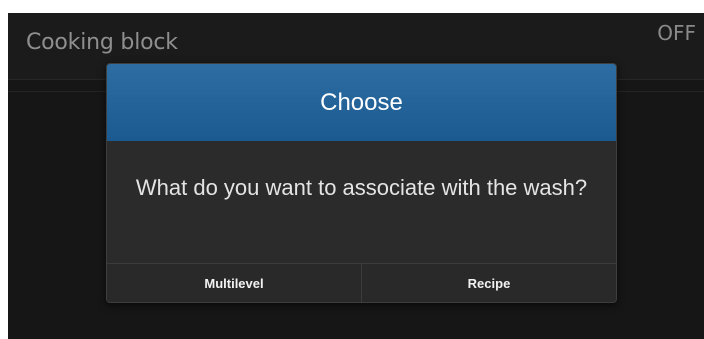  What do you see at coordinates (488, 283) in the screenshot?
I see `recipe-button: Recipe` at bounding box center [488, 283].